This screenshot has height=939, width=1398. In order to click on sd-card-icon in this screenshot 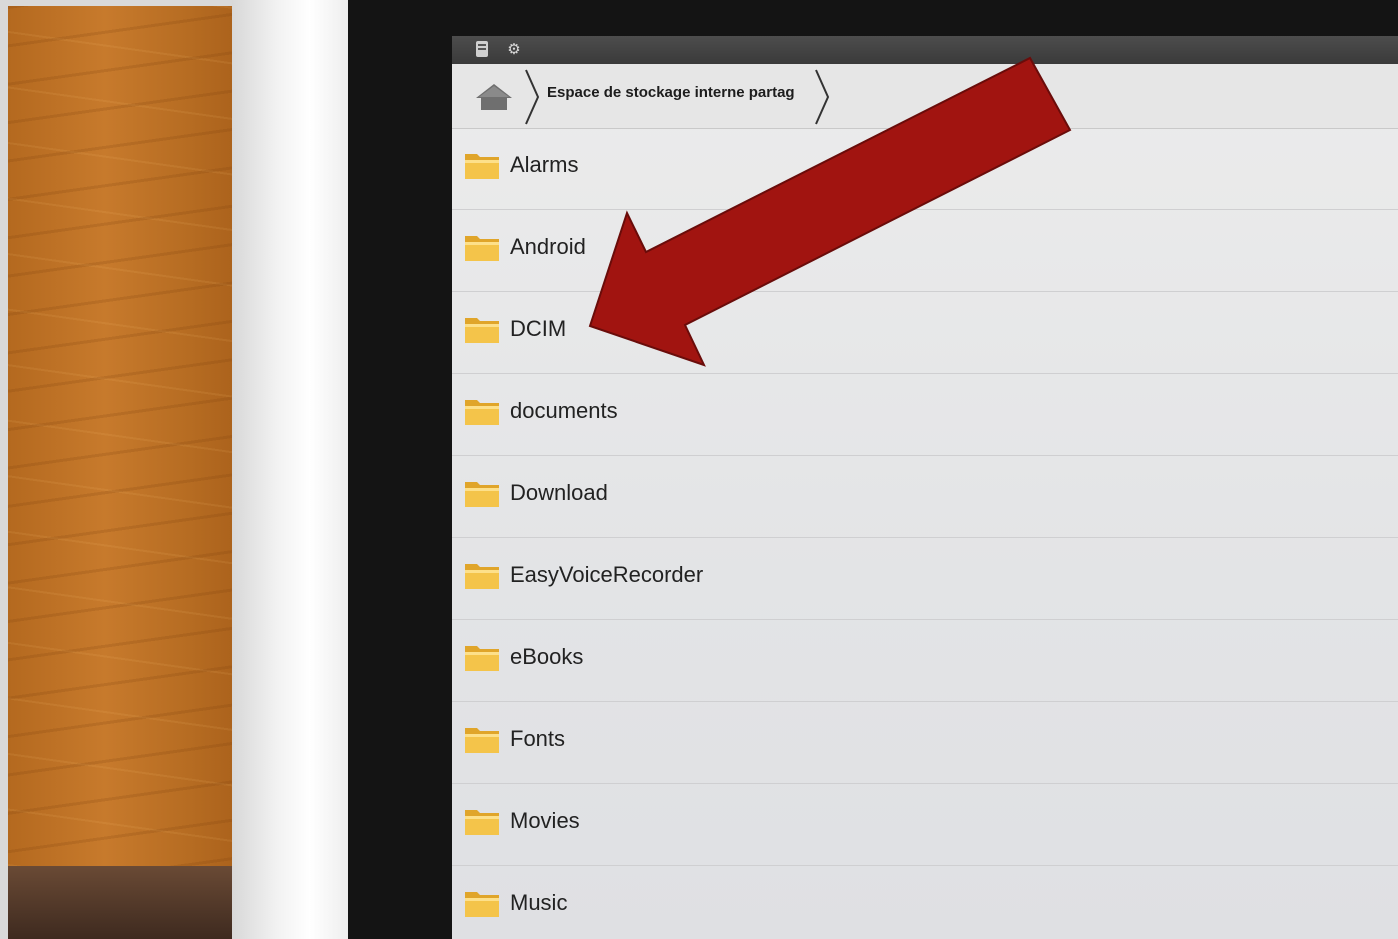, I will do `click(482, 50)`.